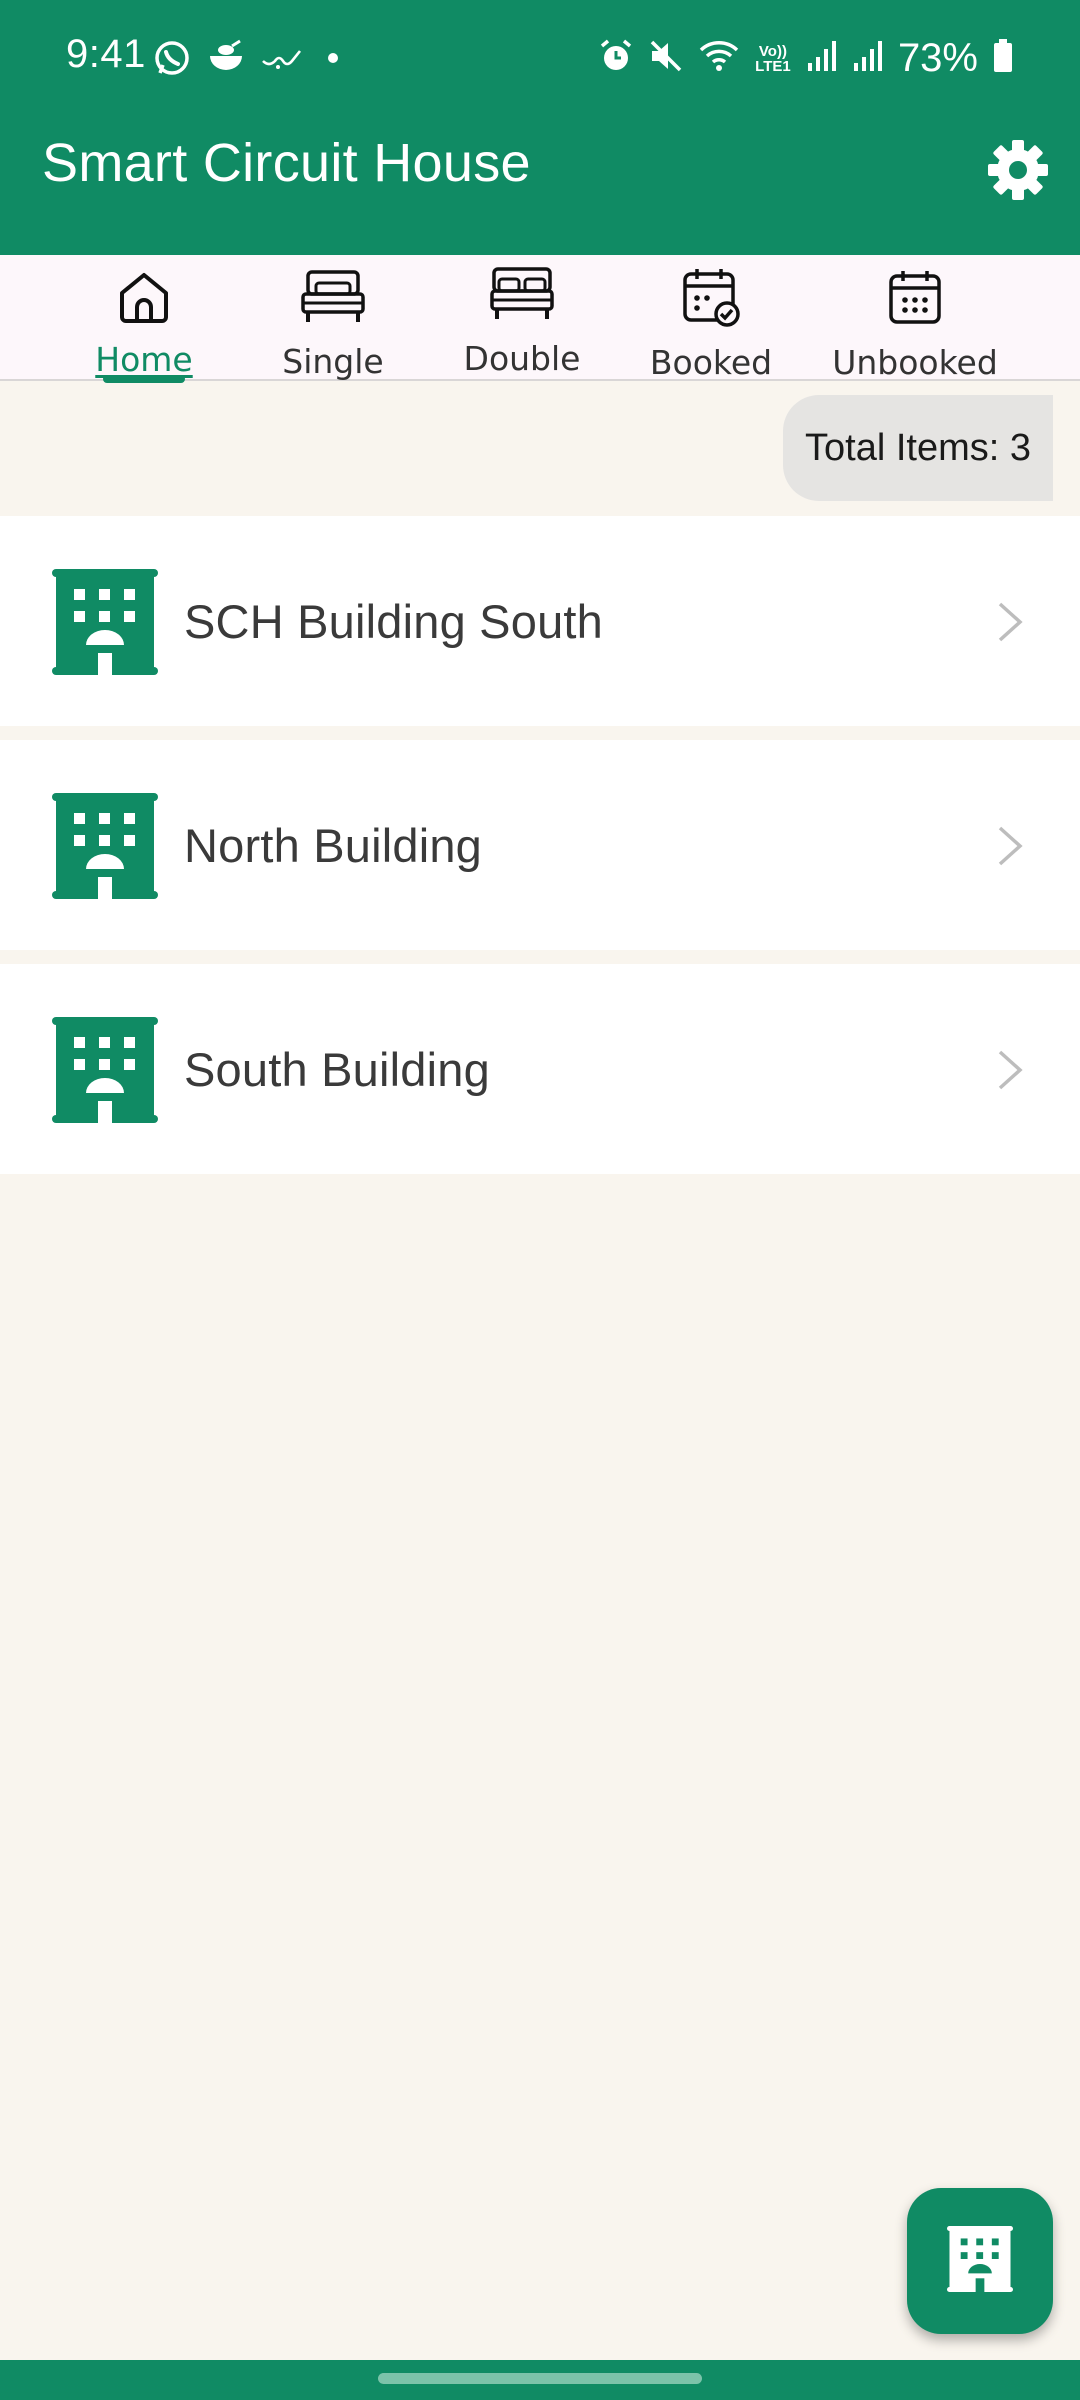 This screenshot has height=2400, width=1080. I want to click on total-items-badge: Total Items: 3, so click(918, 448).